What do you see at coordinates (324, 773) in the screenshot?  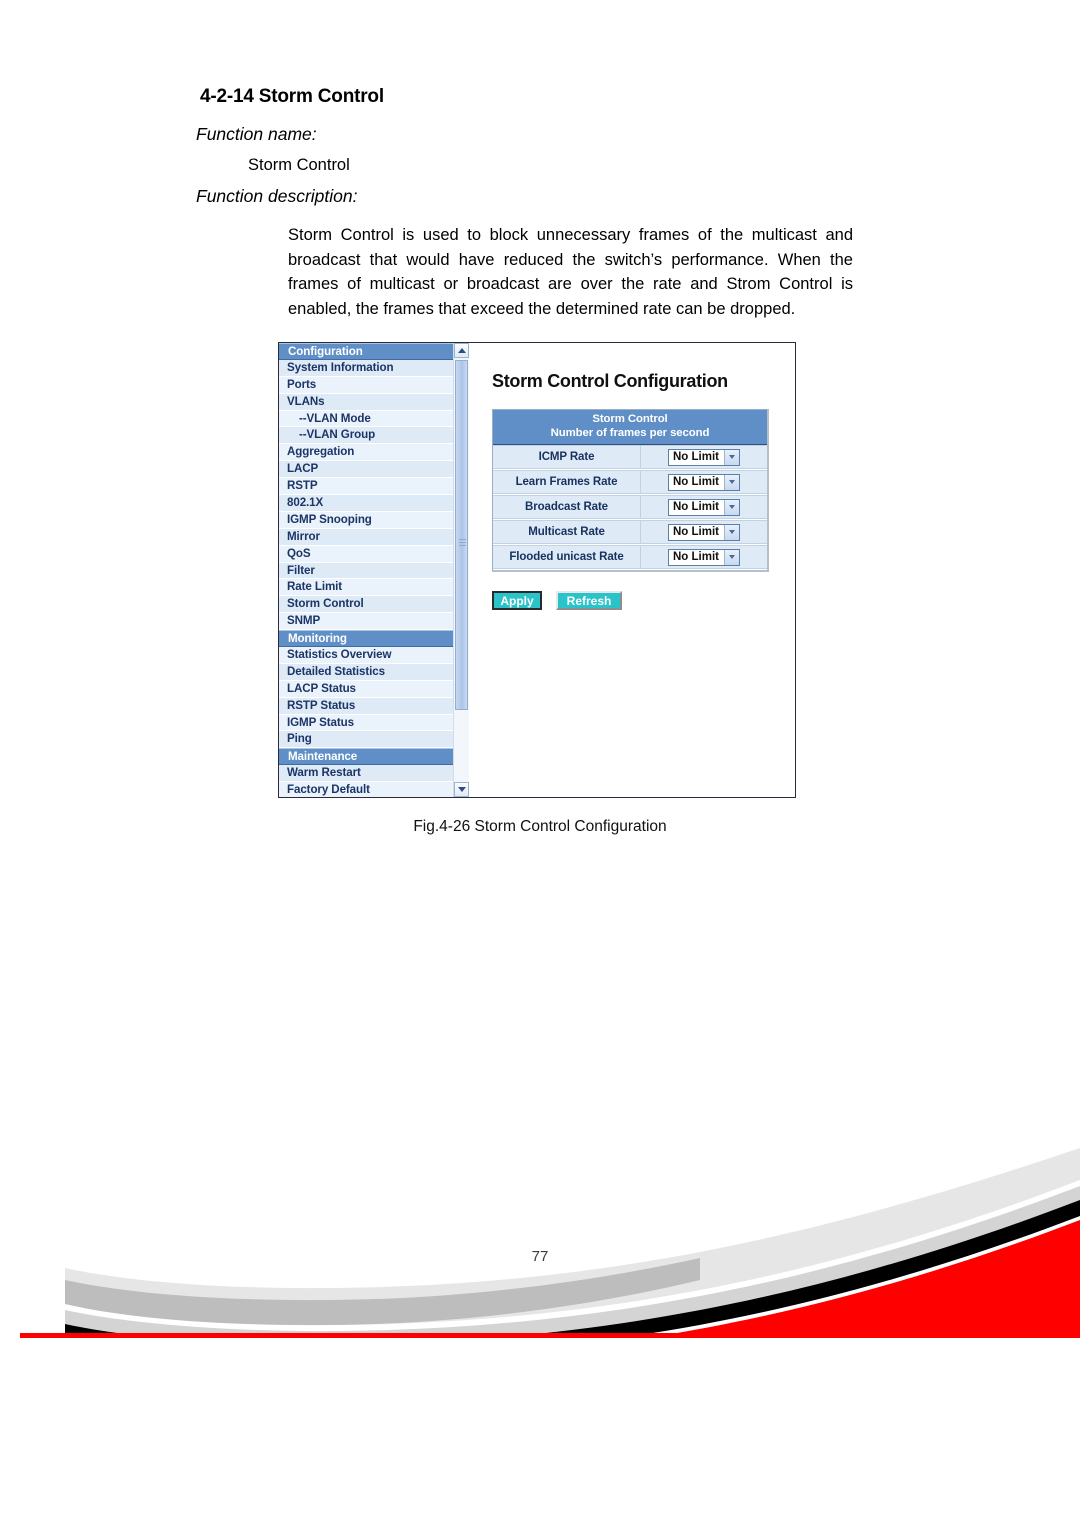 I see `sidebar-item-label: Warm Restart` at bounding box center [324, 773].